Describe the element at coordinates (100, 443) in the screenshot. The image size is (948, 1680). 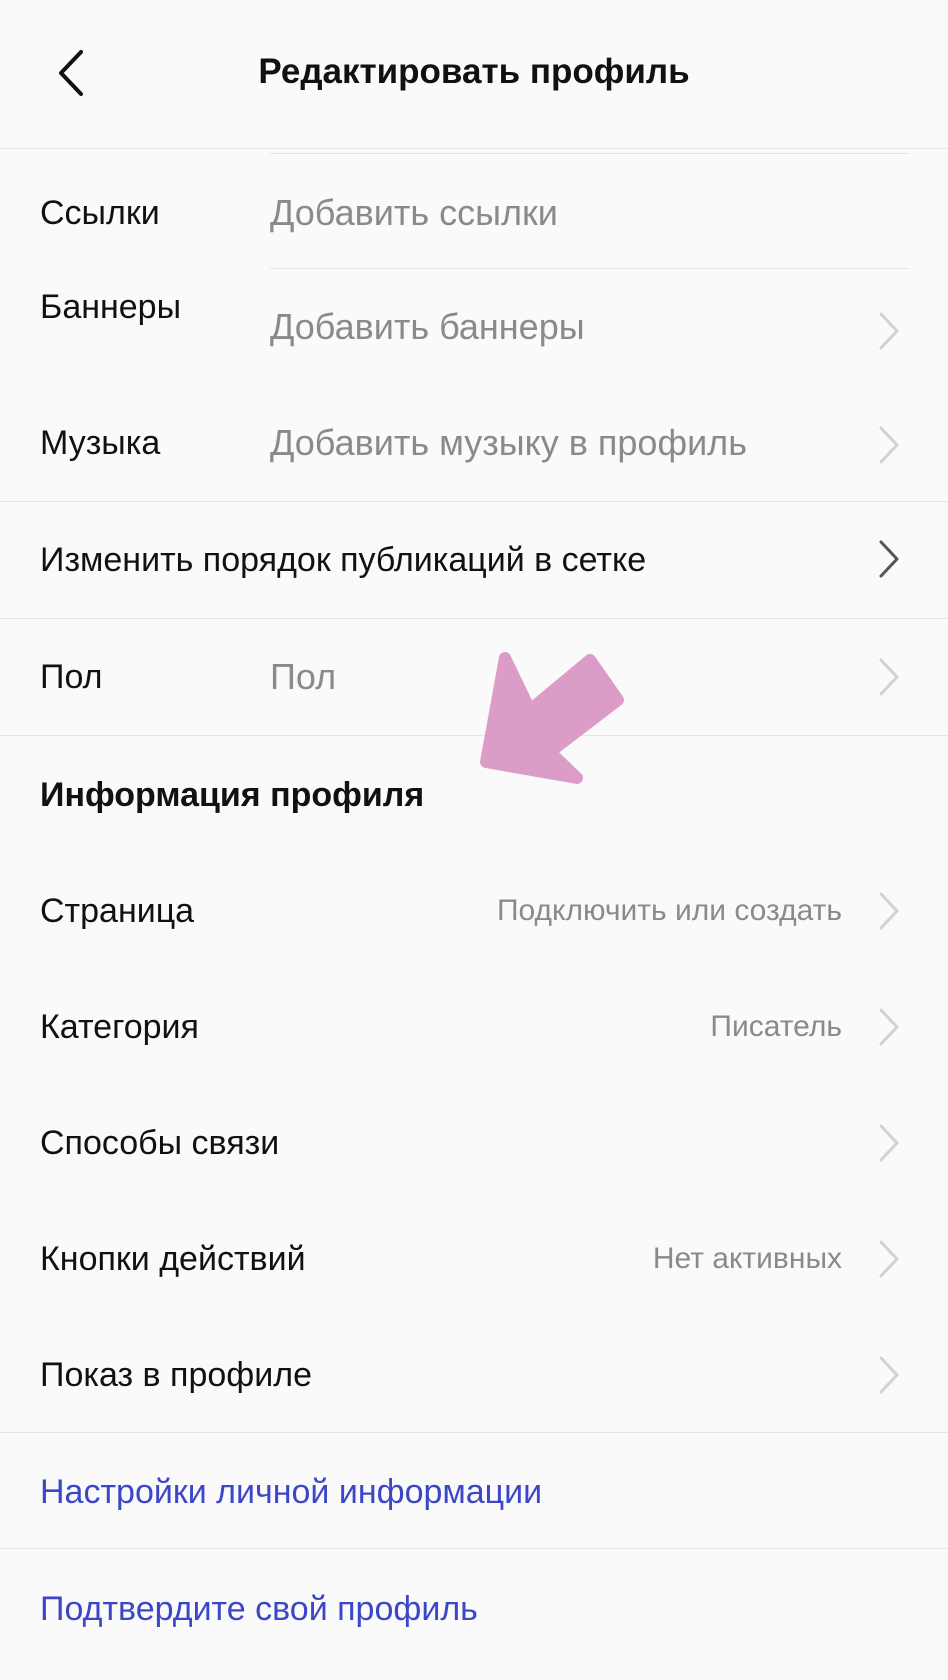
I see `row-label: Музыка` at that location.